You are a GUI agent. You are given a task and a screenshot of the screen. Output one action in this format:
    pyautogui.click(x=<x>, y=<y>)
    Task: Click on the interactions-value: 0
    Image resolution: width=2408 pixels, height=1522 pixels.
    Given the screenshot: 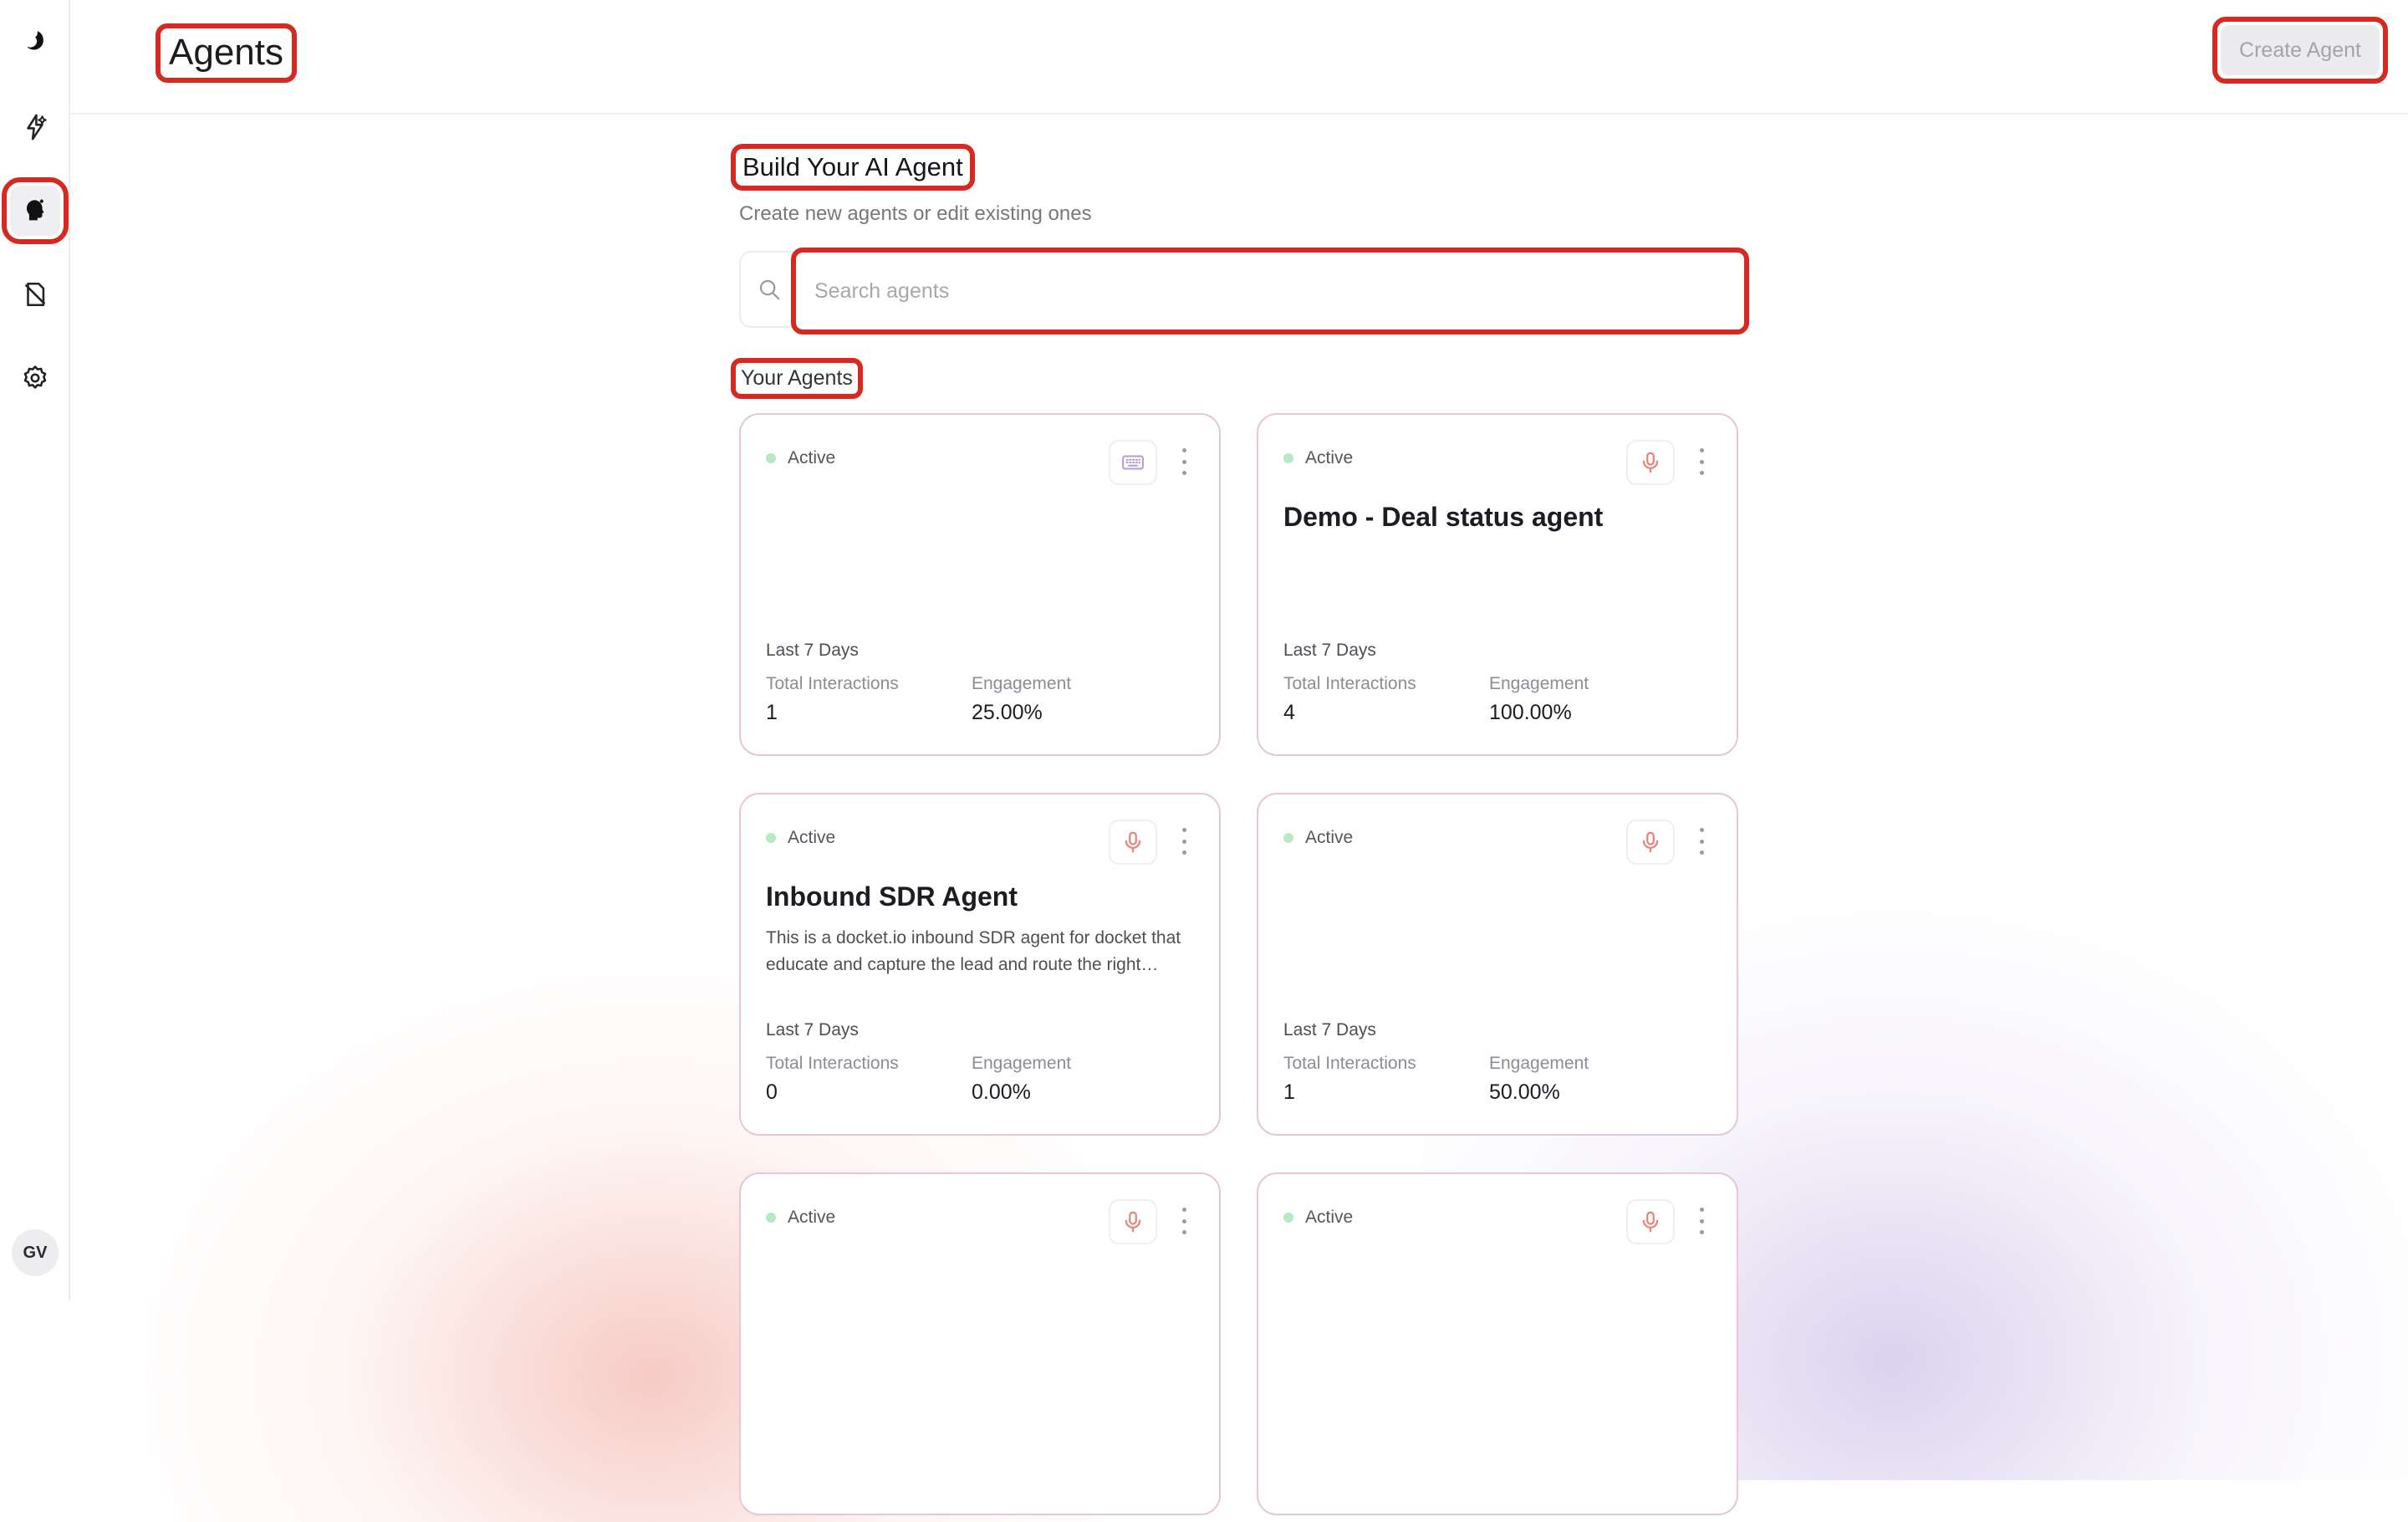 What is the action you would take?
    pyautogui.click(x=772, y=1092)
    